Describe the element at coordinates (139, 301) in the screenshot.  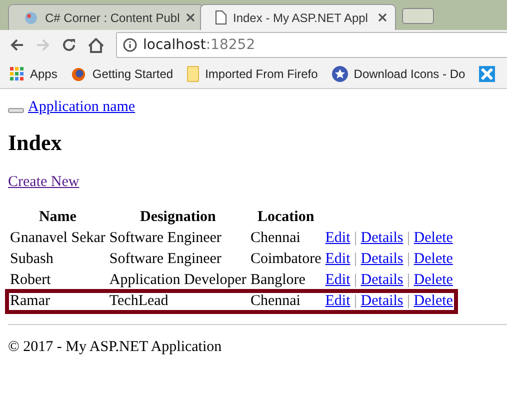
I see `table-cell-text: TechLead` at that location.